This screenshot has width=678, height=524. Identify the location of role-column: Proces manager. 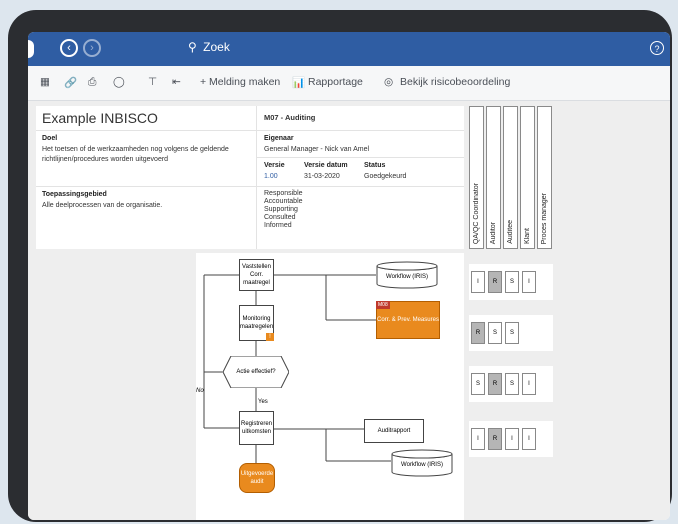
(544, 177).